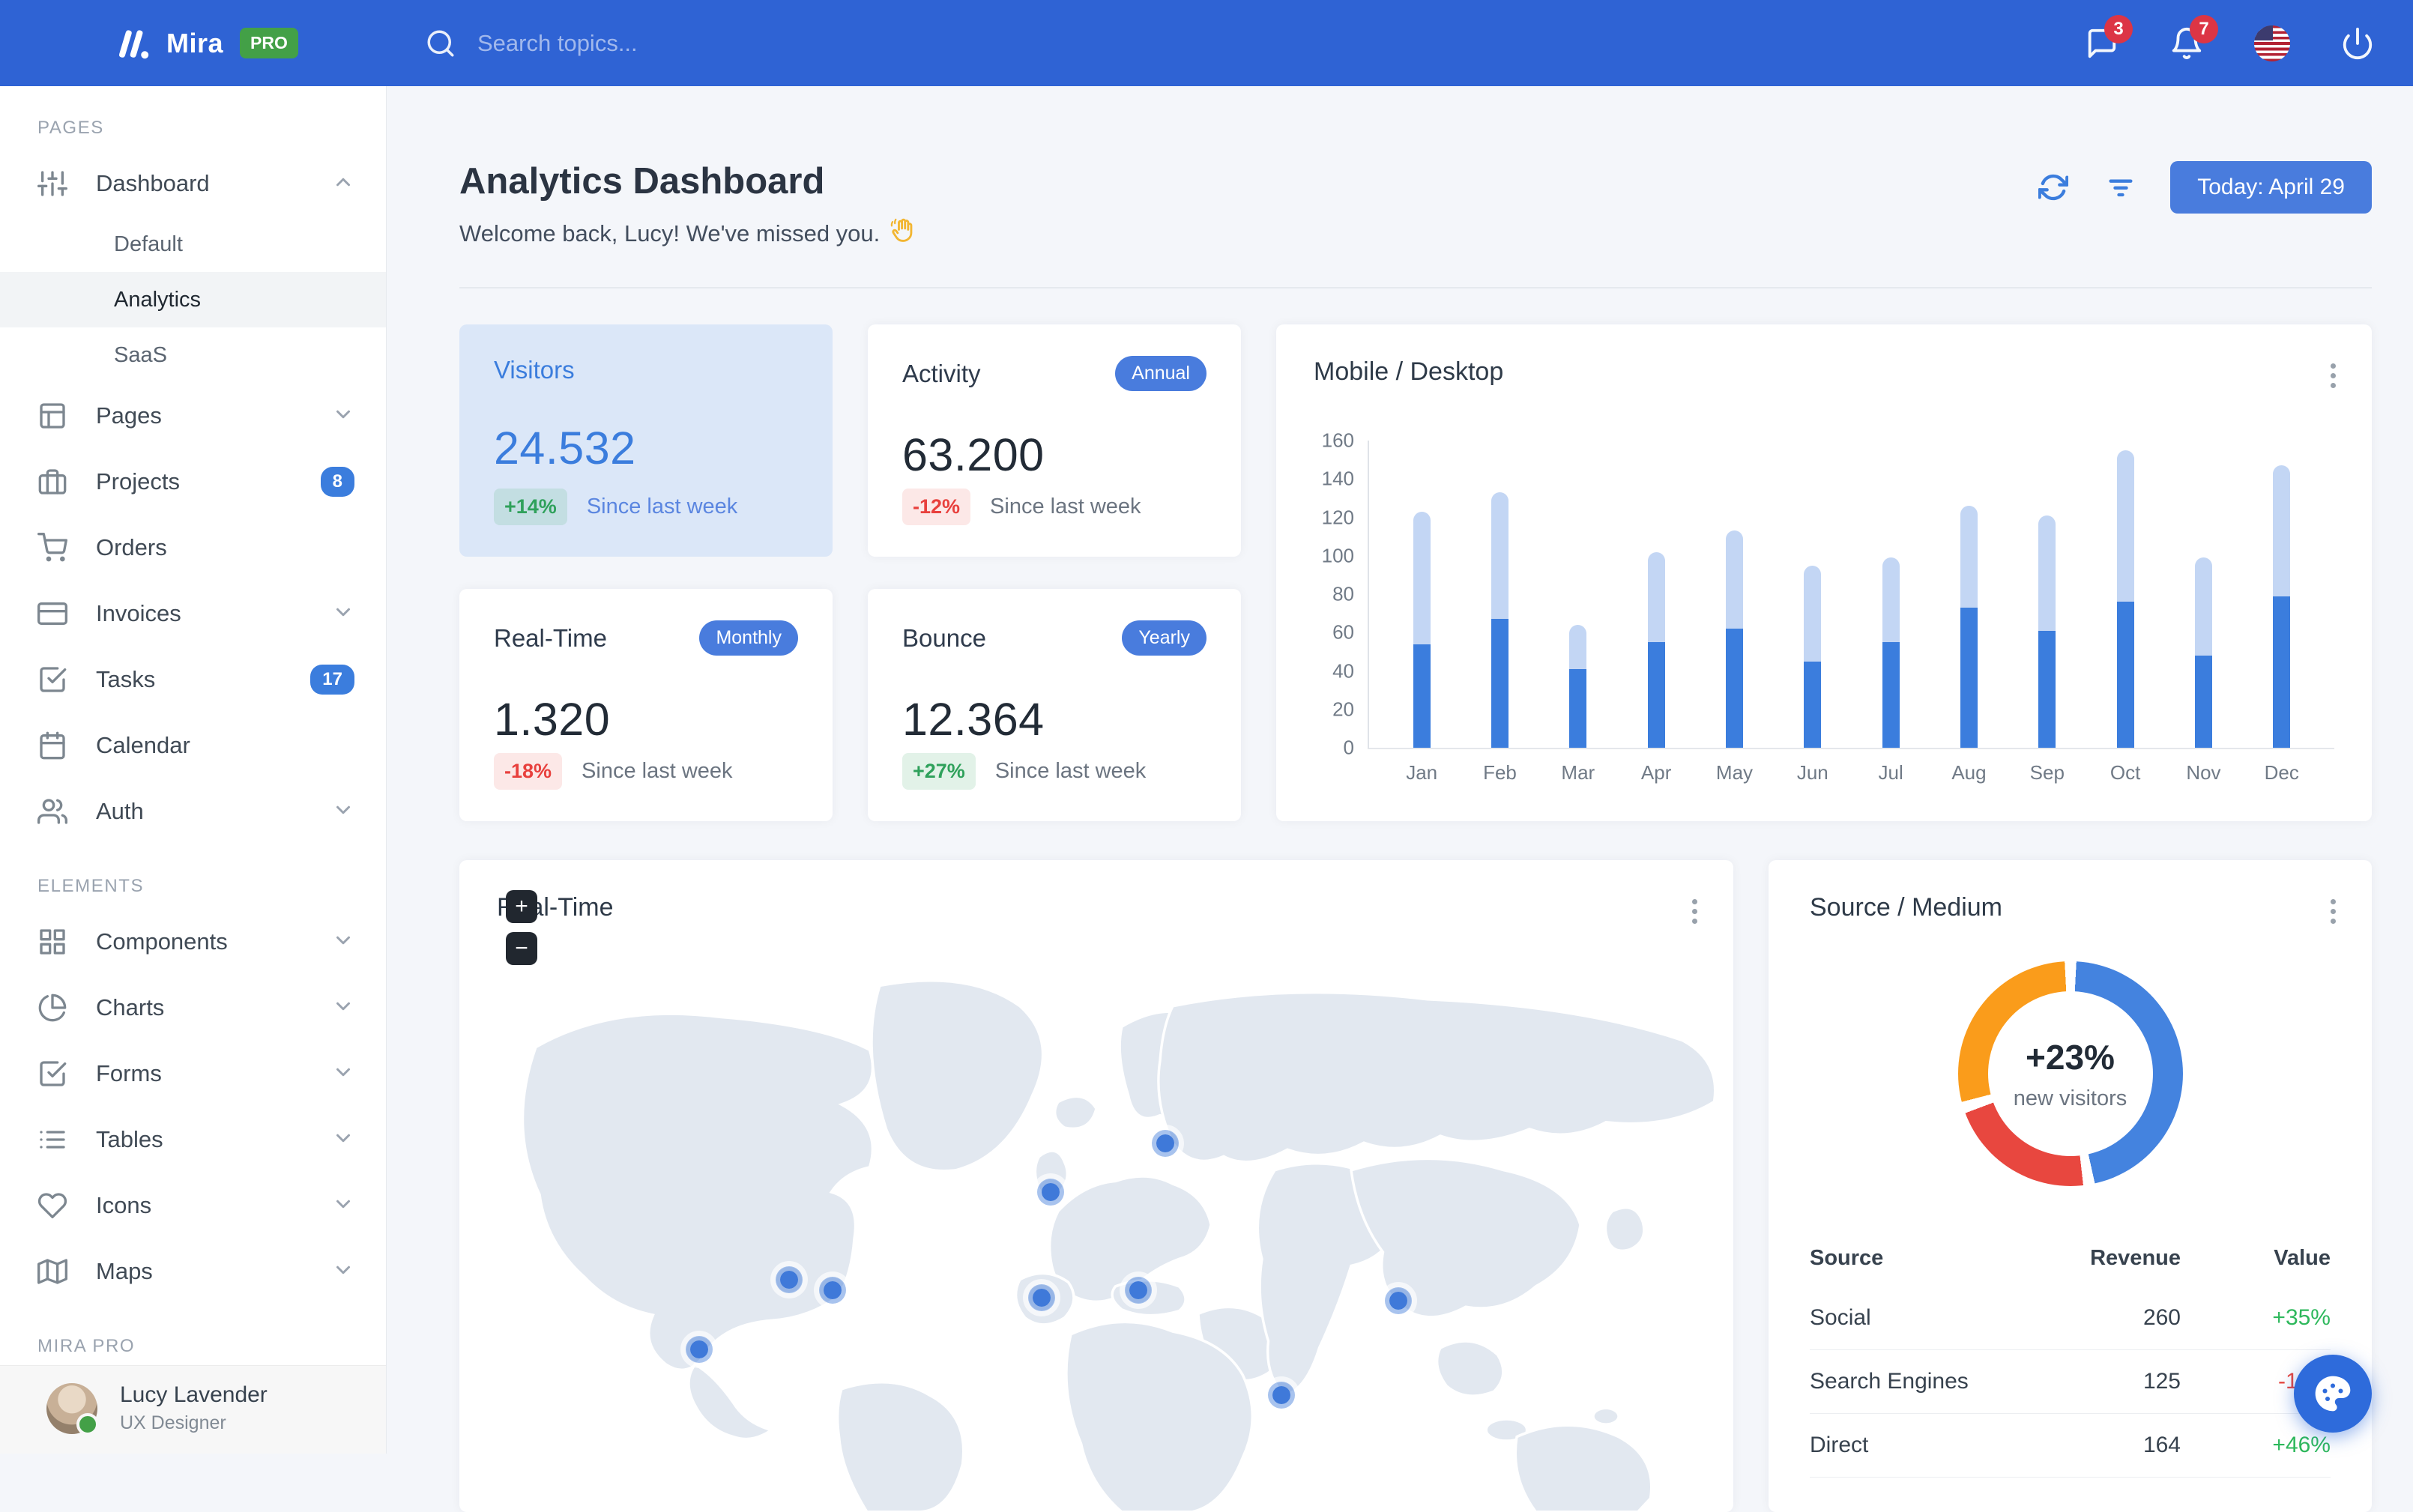 This screenshot has height=1512, width=2413. Describe the element at coordinates (789, 1280) in the screenshot. I see `map-marker-midwest-us` at that location.